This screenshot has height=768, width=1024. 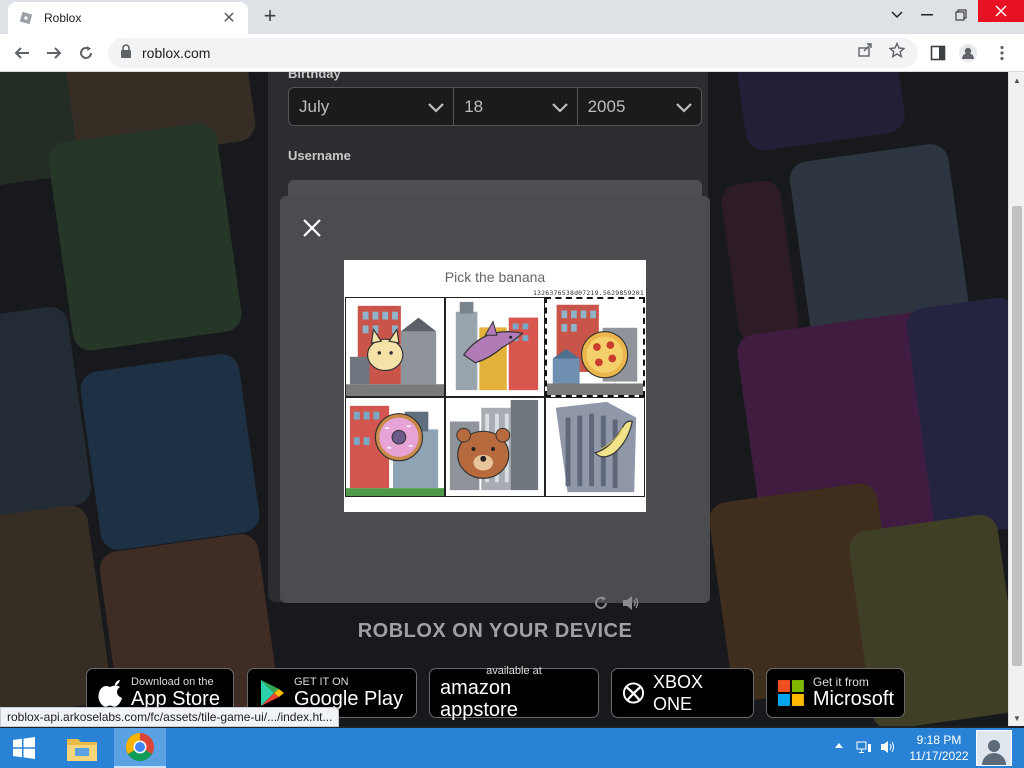 I want to click on share-icon, so click(x=865, y=50).